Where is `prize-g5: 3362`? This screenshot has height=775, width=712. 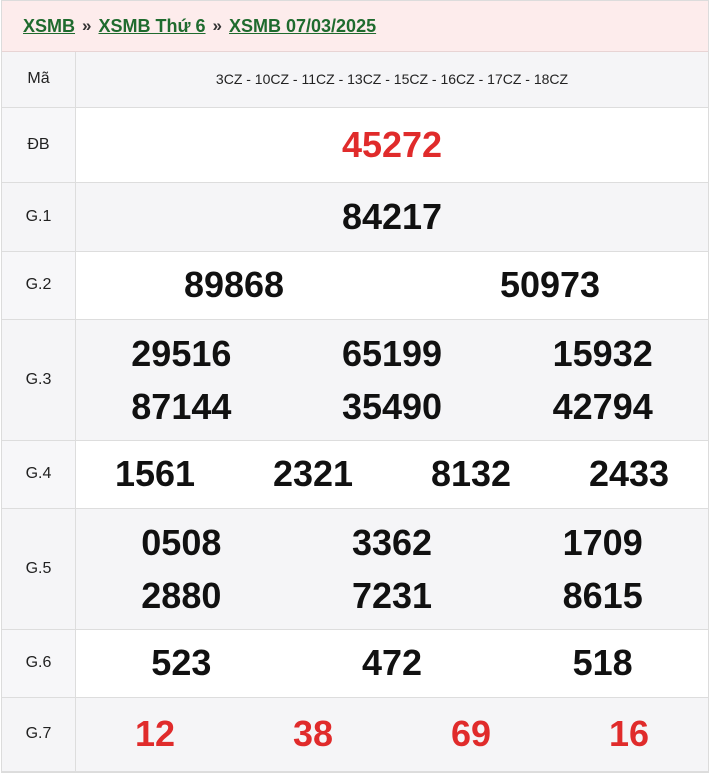 prize-g5: 3362 is located at coordinates (392, 542).